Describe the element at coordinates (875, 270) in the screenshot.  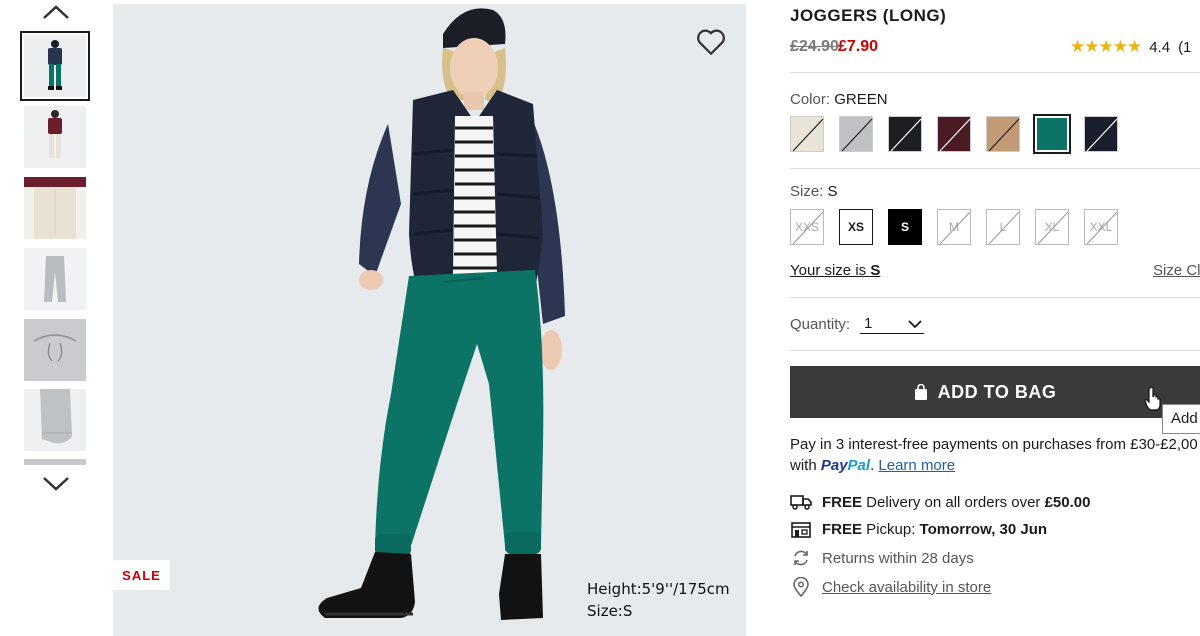
I see `your-size-value: S` at that location.